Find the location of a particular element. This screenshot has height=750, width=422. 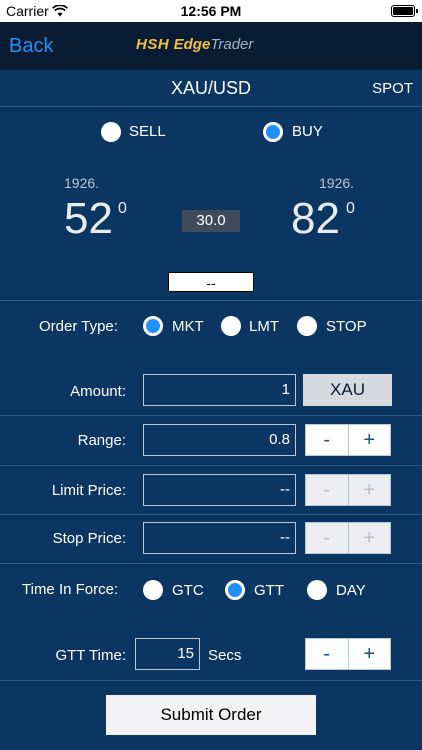

status-bar: Carrier 12:56 PM is located at coordinates (211, 11).